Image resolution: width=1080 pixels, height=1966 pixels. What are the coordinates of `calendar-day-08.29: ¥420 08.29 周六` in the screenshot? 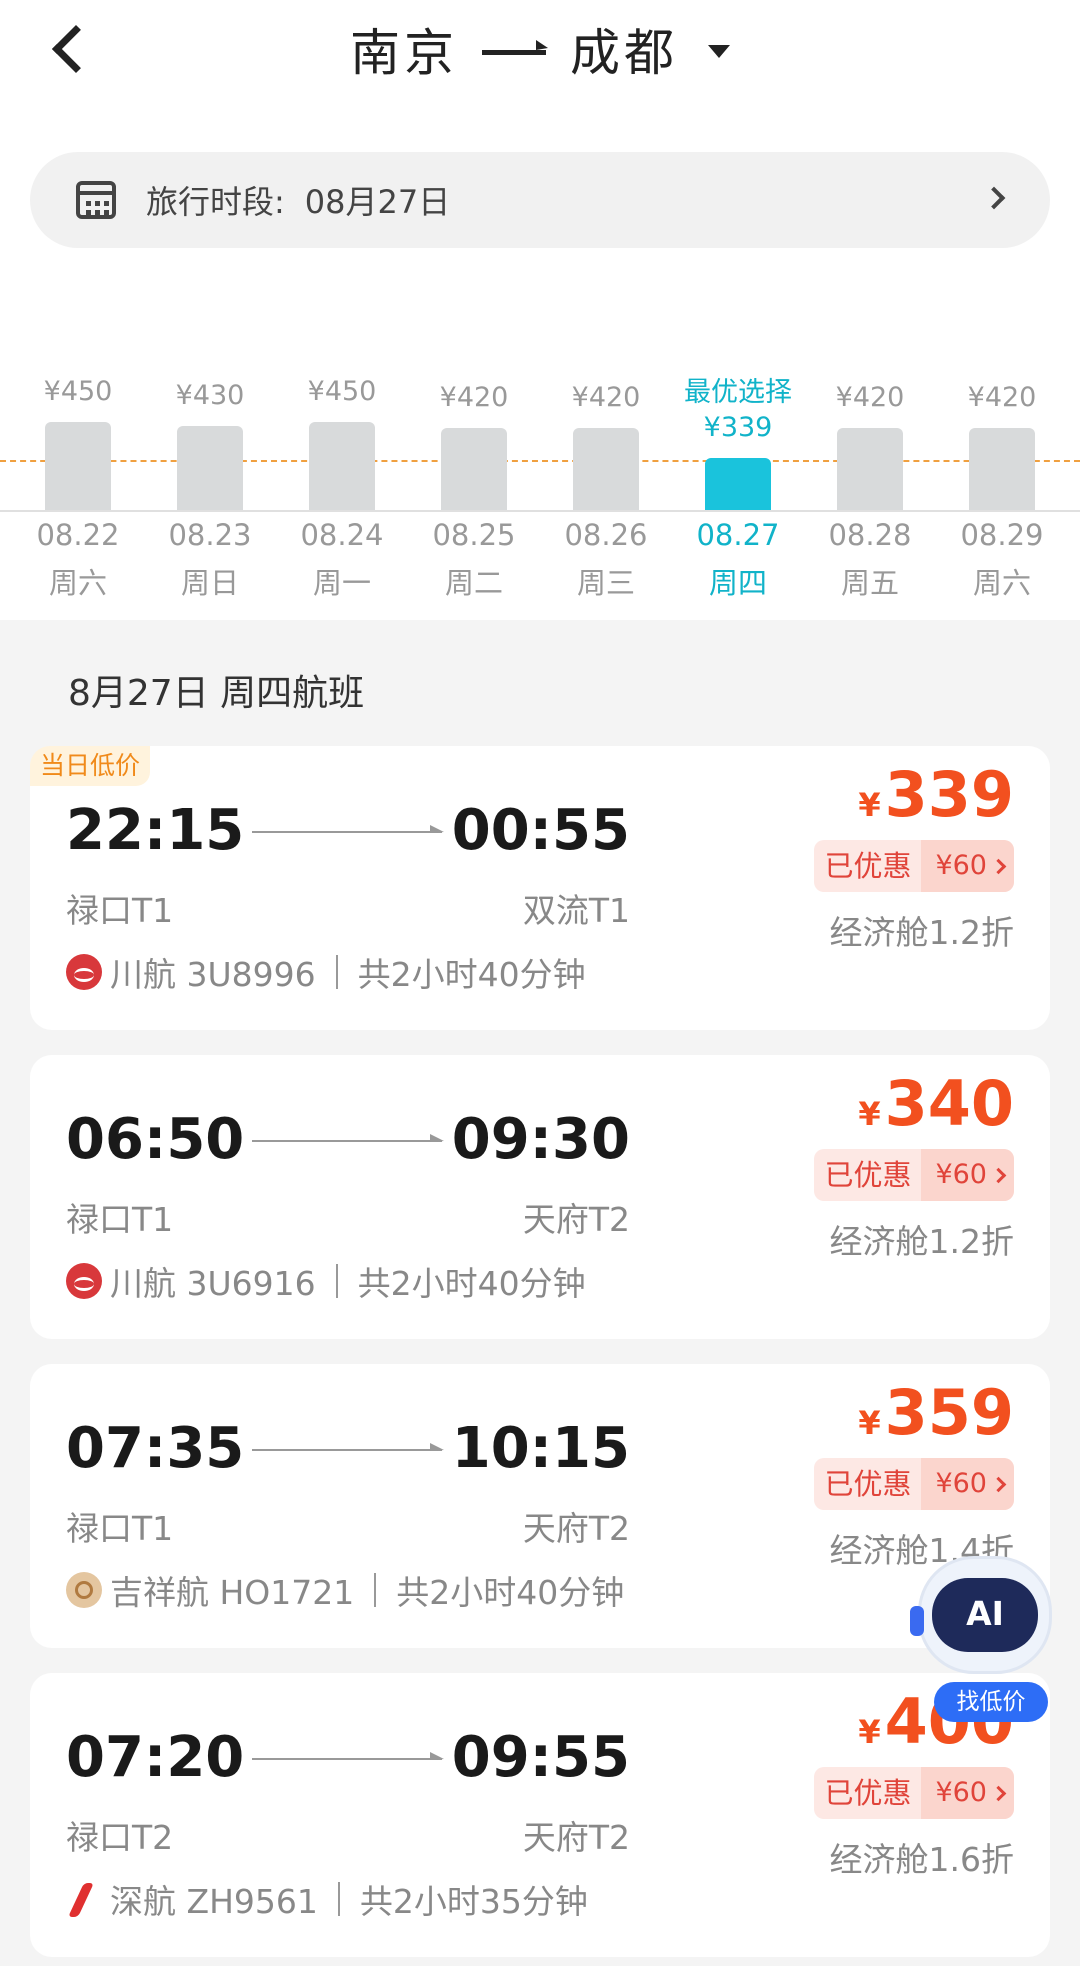 It's located at (1002, 495).